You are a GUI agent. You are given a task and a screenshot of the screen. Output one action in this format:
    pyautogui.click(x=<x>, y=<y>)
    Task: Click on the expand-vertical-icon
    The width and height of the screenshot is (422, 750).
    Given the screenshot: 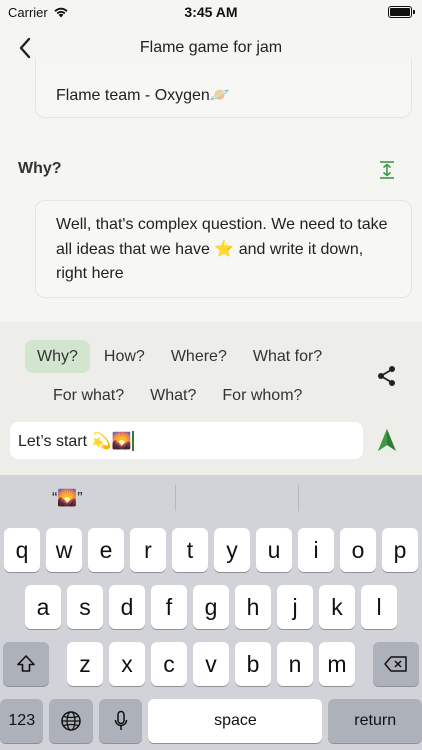 What is the action you would take?
    pyautogui.click(x=387, y=170)
    